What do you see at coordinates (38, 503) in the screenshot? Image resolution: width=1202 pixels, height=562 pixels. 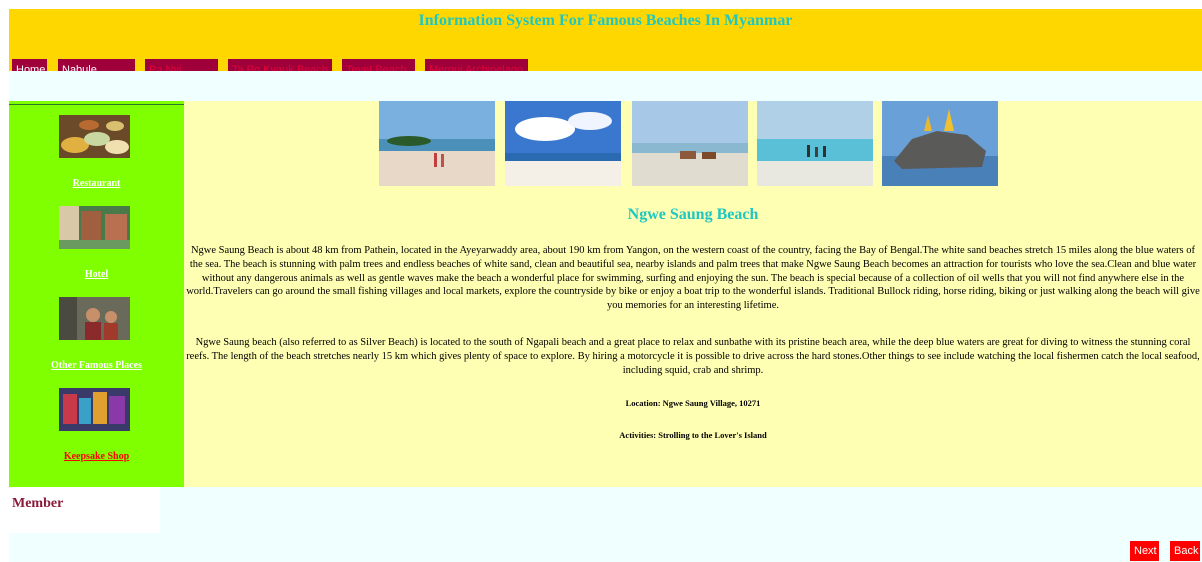 I see `member-title: Member` at bounding box center [38, 503].